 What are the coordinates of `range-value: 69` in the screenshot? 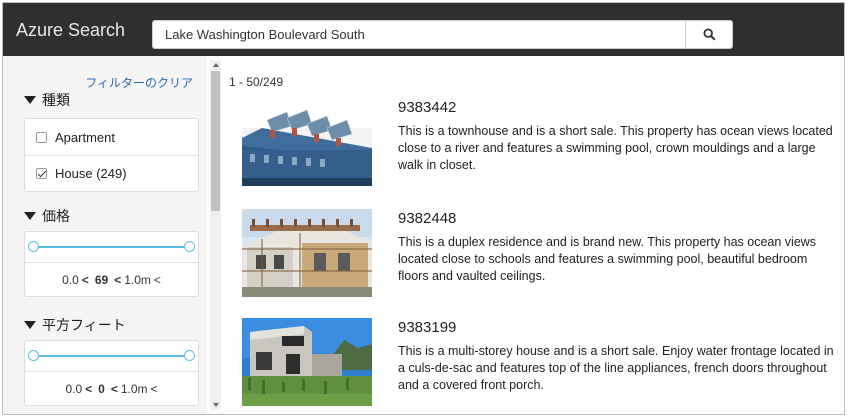 It's located at (101, 279).